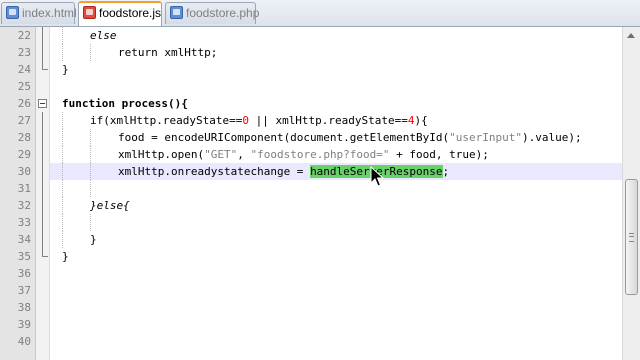 The height and width of the screenshot is (360, 640). I want to click on scroll-up-arrow-icon, so click(631, 35).